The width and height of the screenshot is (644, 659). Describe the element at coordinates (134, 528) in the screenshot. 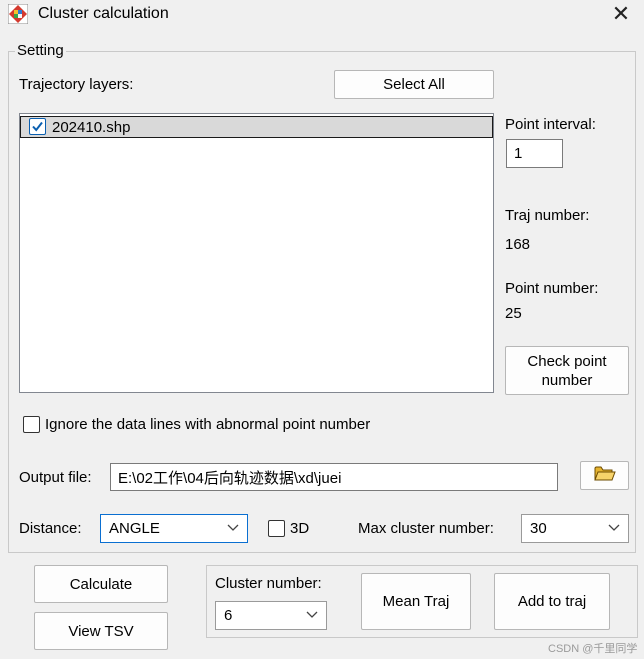

I see `distance-value: ANGLE` at that location.